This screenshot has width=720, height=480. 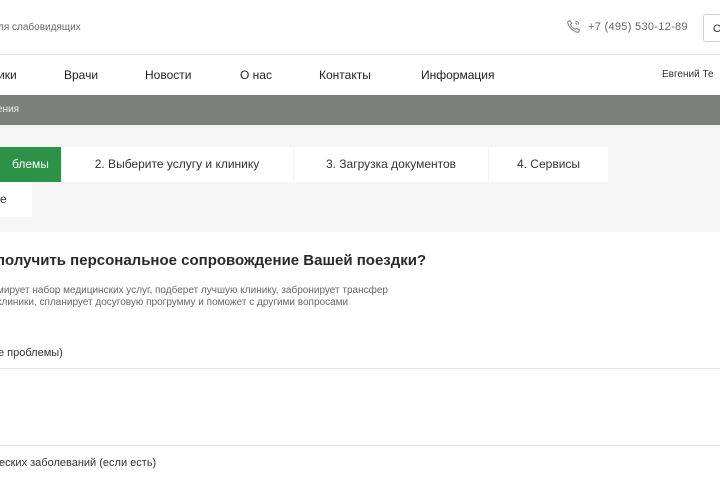 I want to click on step-4-tab: 4. Сервисы, so click(x=548, y=164).